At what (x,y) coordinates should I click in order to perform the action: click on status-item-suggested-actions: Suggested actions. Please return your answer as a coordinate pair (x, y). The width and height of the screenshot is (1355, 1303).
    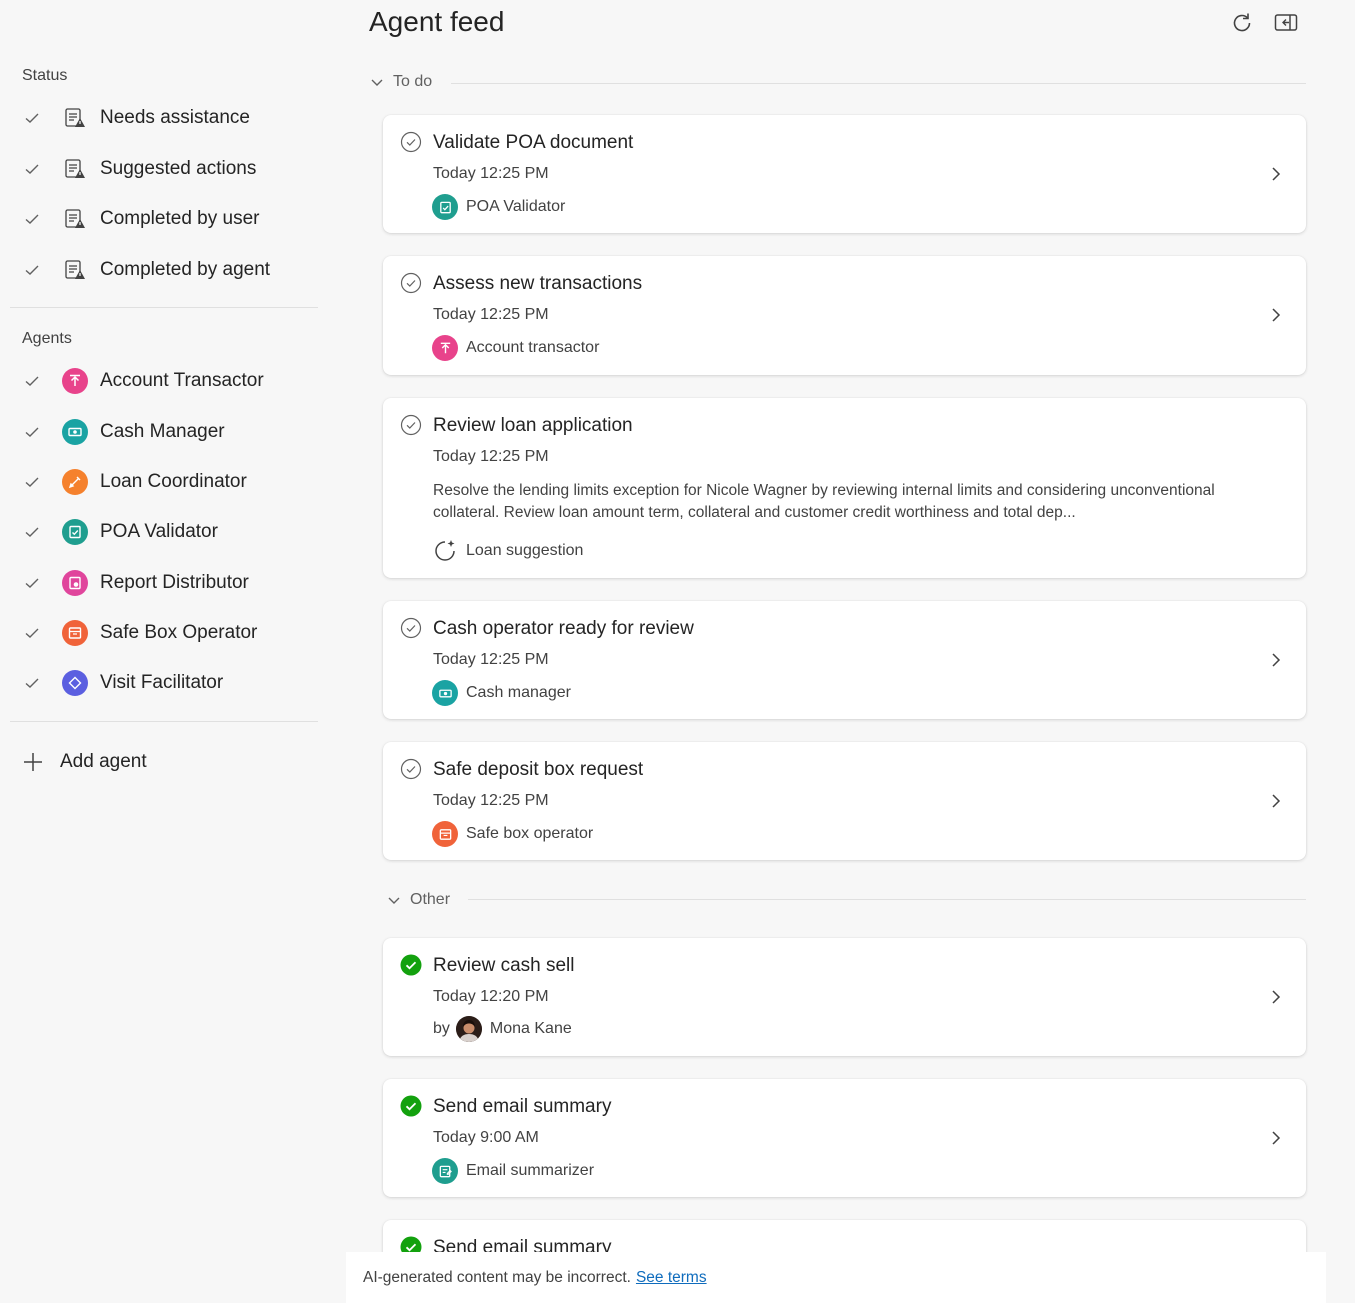
    Looking at the image, I should click on (165, 169).